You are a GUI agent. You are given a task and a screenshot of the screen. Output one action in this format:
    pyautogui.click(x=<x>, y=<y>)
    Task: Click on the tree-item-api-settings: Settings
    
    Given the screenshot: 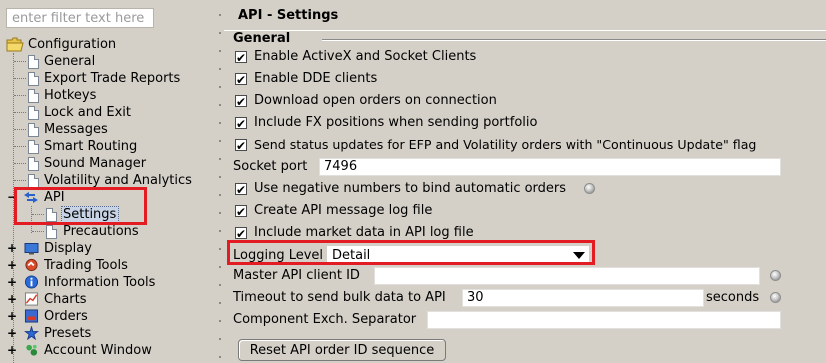 What is the action you would take?
    pyautogui.click(x=122, y=214)
    